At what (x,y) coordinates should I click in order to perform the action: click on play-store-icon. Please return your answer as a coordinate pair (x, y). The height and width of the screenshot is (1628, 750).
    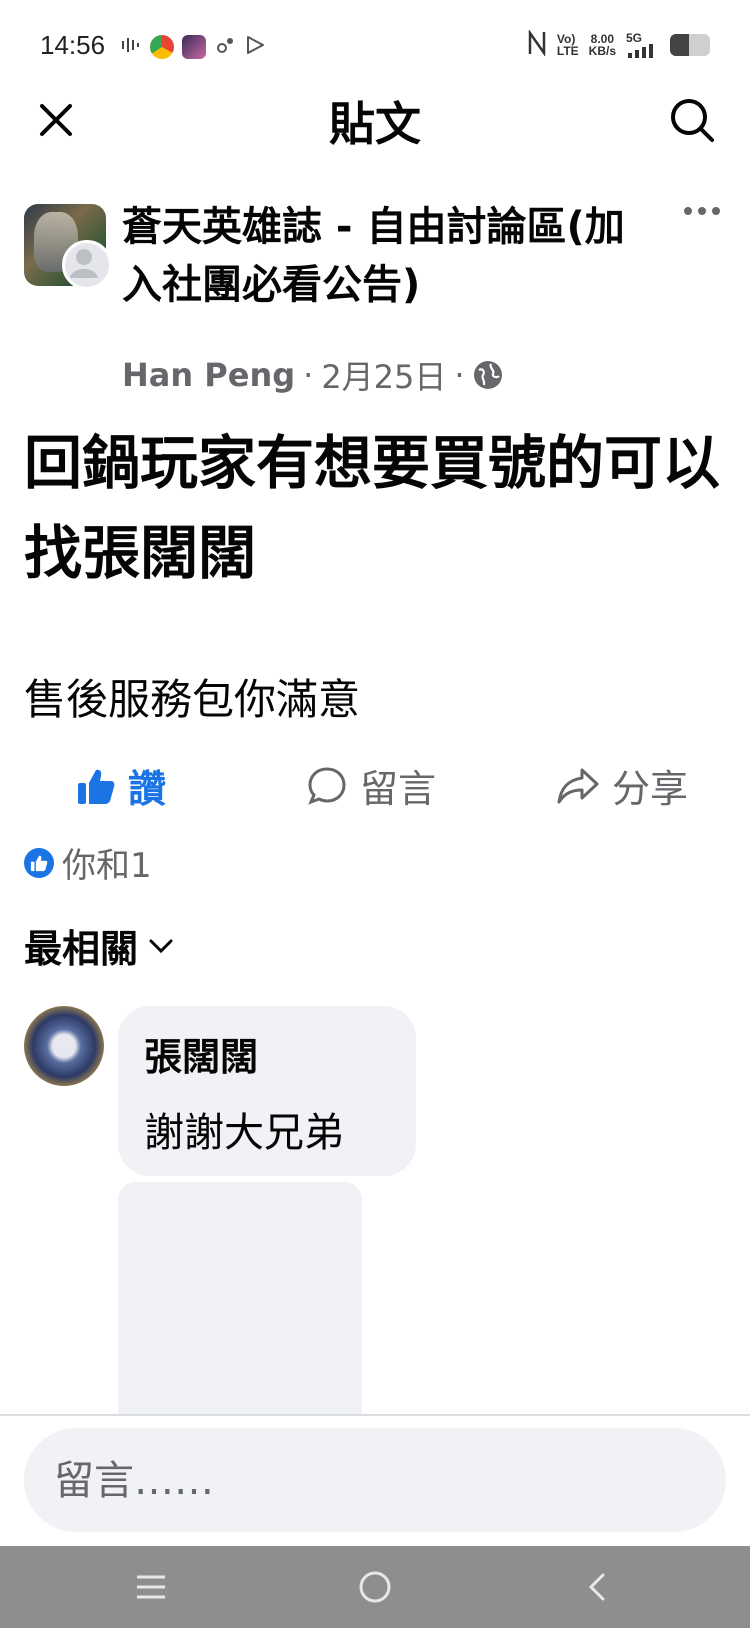
    Looking at the image, I should click on (255, 47).